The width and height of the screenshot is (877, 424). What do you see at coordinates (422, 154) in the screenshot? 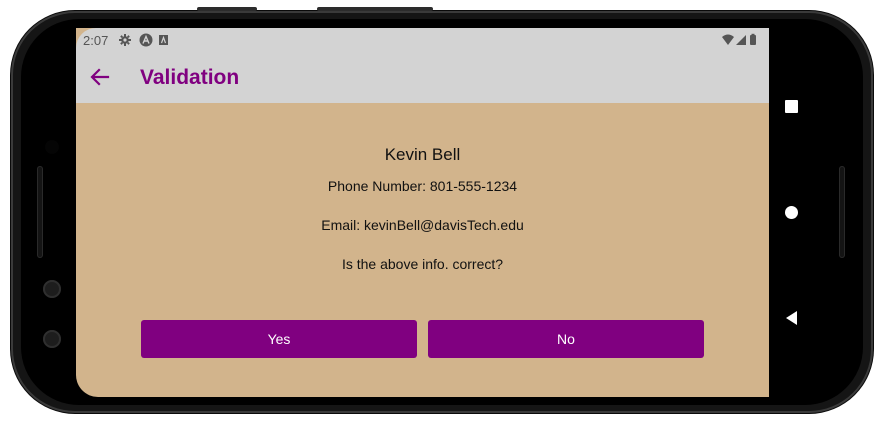
I see `contact-name: Kevin Bell` at bounding box center [422, 154].